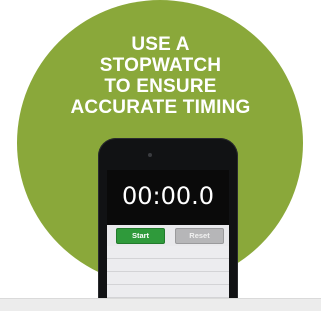 The image size is (321, 311). I want to click on timer-readout: 00:00.0, so click(168, 196).